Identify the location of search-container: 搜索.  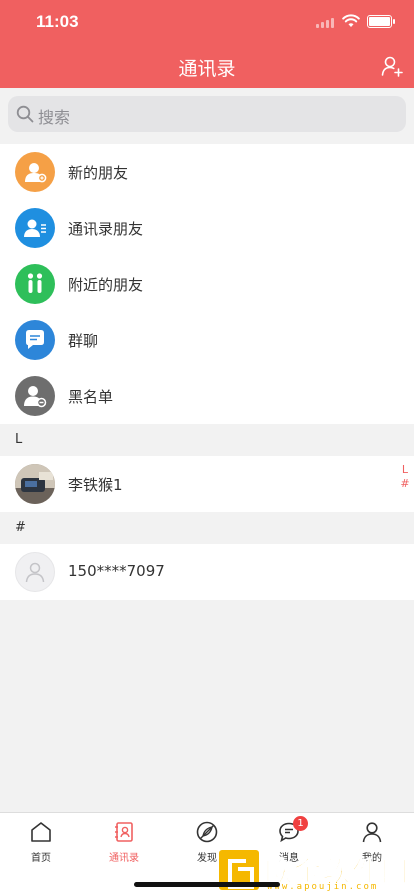
(207, 116).